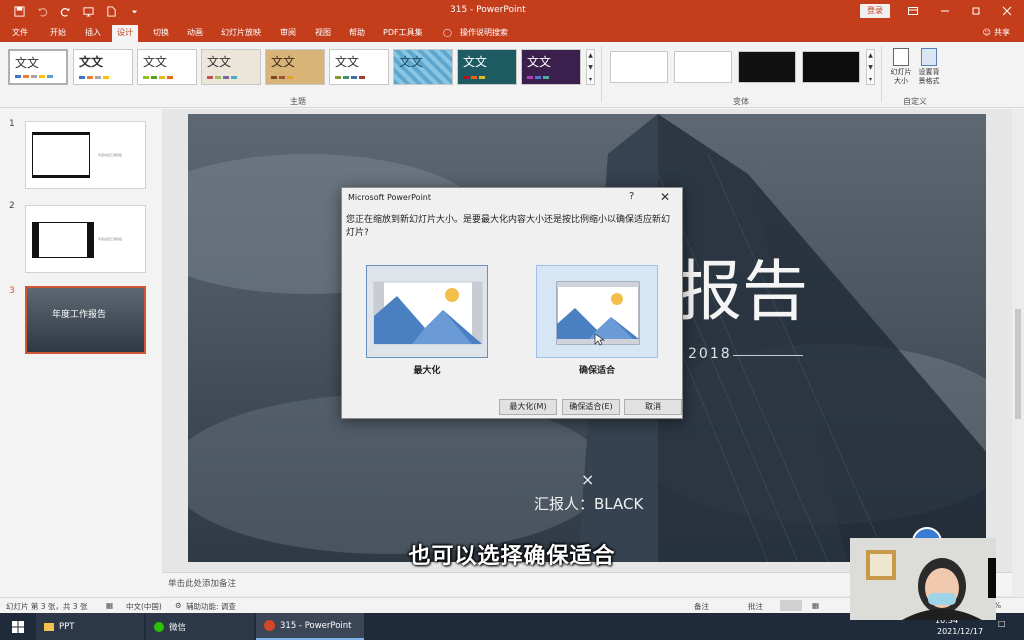 This screenshot has width=1024, height=640. Describe the element at coordinates (79, 315) in the screenshot. I see `thumb-title: 年度工作报告` at that location.